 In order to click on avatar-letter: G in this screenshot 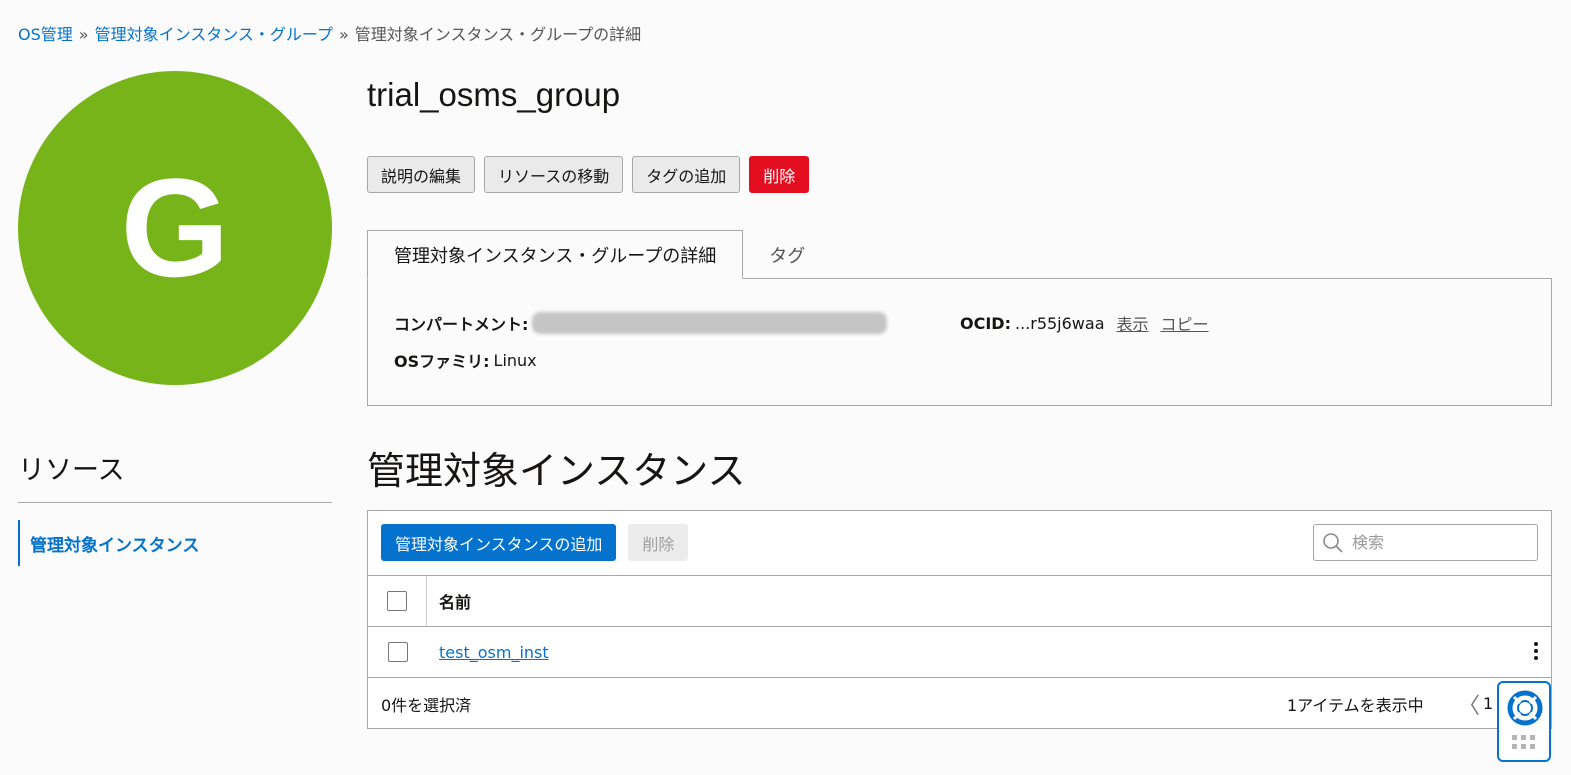, I will do `click(175, 227)`.